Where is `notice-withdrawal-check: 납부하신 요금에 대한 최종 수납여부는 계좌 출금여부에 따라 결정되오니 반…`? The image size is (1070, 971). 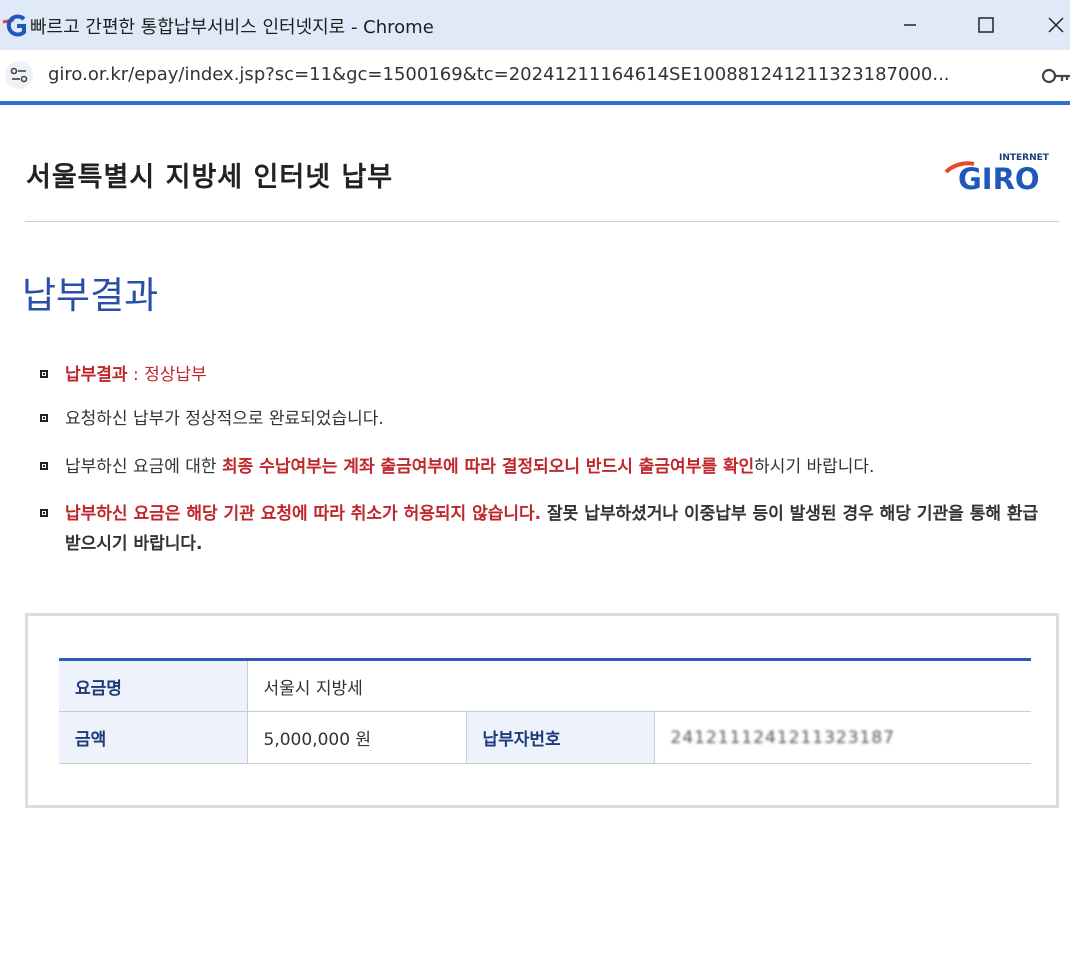
notice-withdrawal-check: 납부하신 요금에 대한 최종 수납여부는 계좌 출금여부에 따라 결정되오니 반… is located at coordinates (545, 467).